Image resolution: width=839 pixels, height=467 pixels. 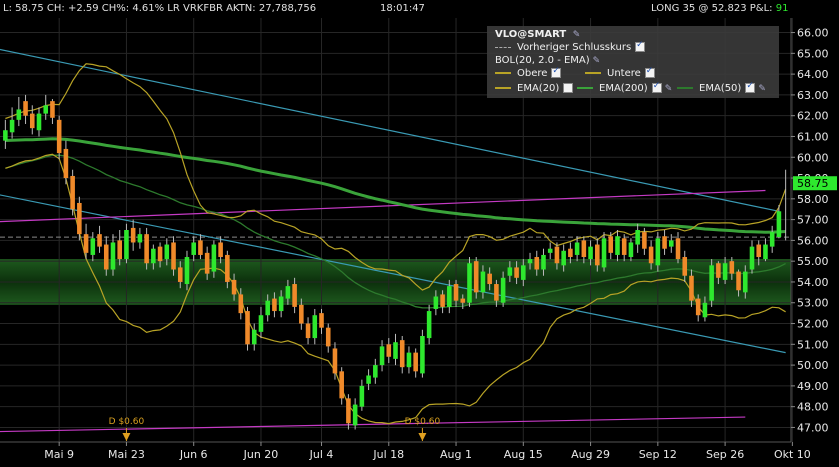 I want to click on prev-close-checkbox, so click(x=640, y=45).